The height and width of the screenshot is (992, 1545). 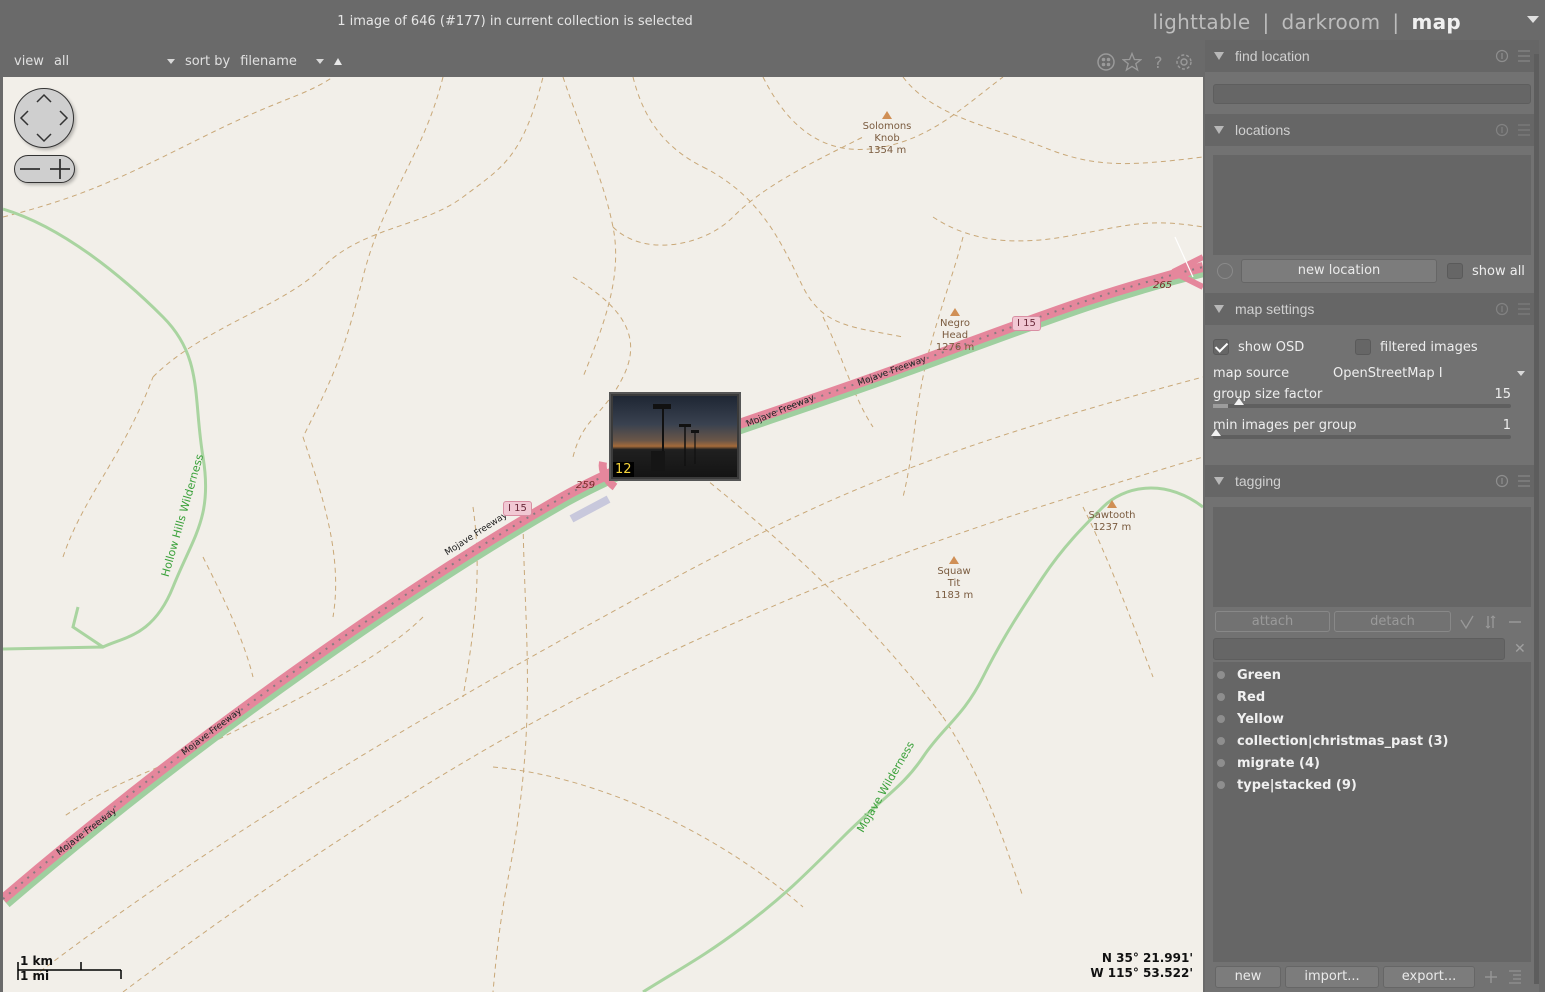 I want to click on module-header-locations: locations, so click(x=1372, y=130).